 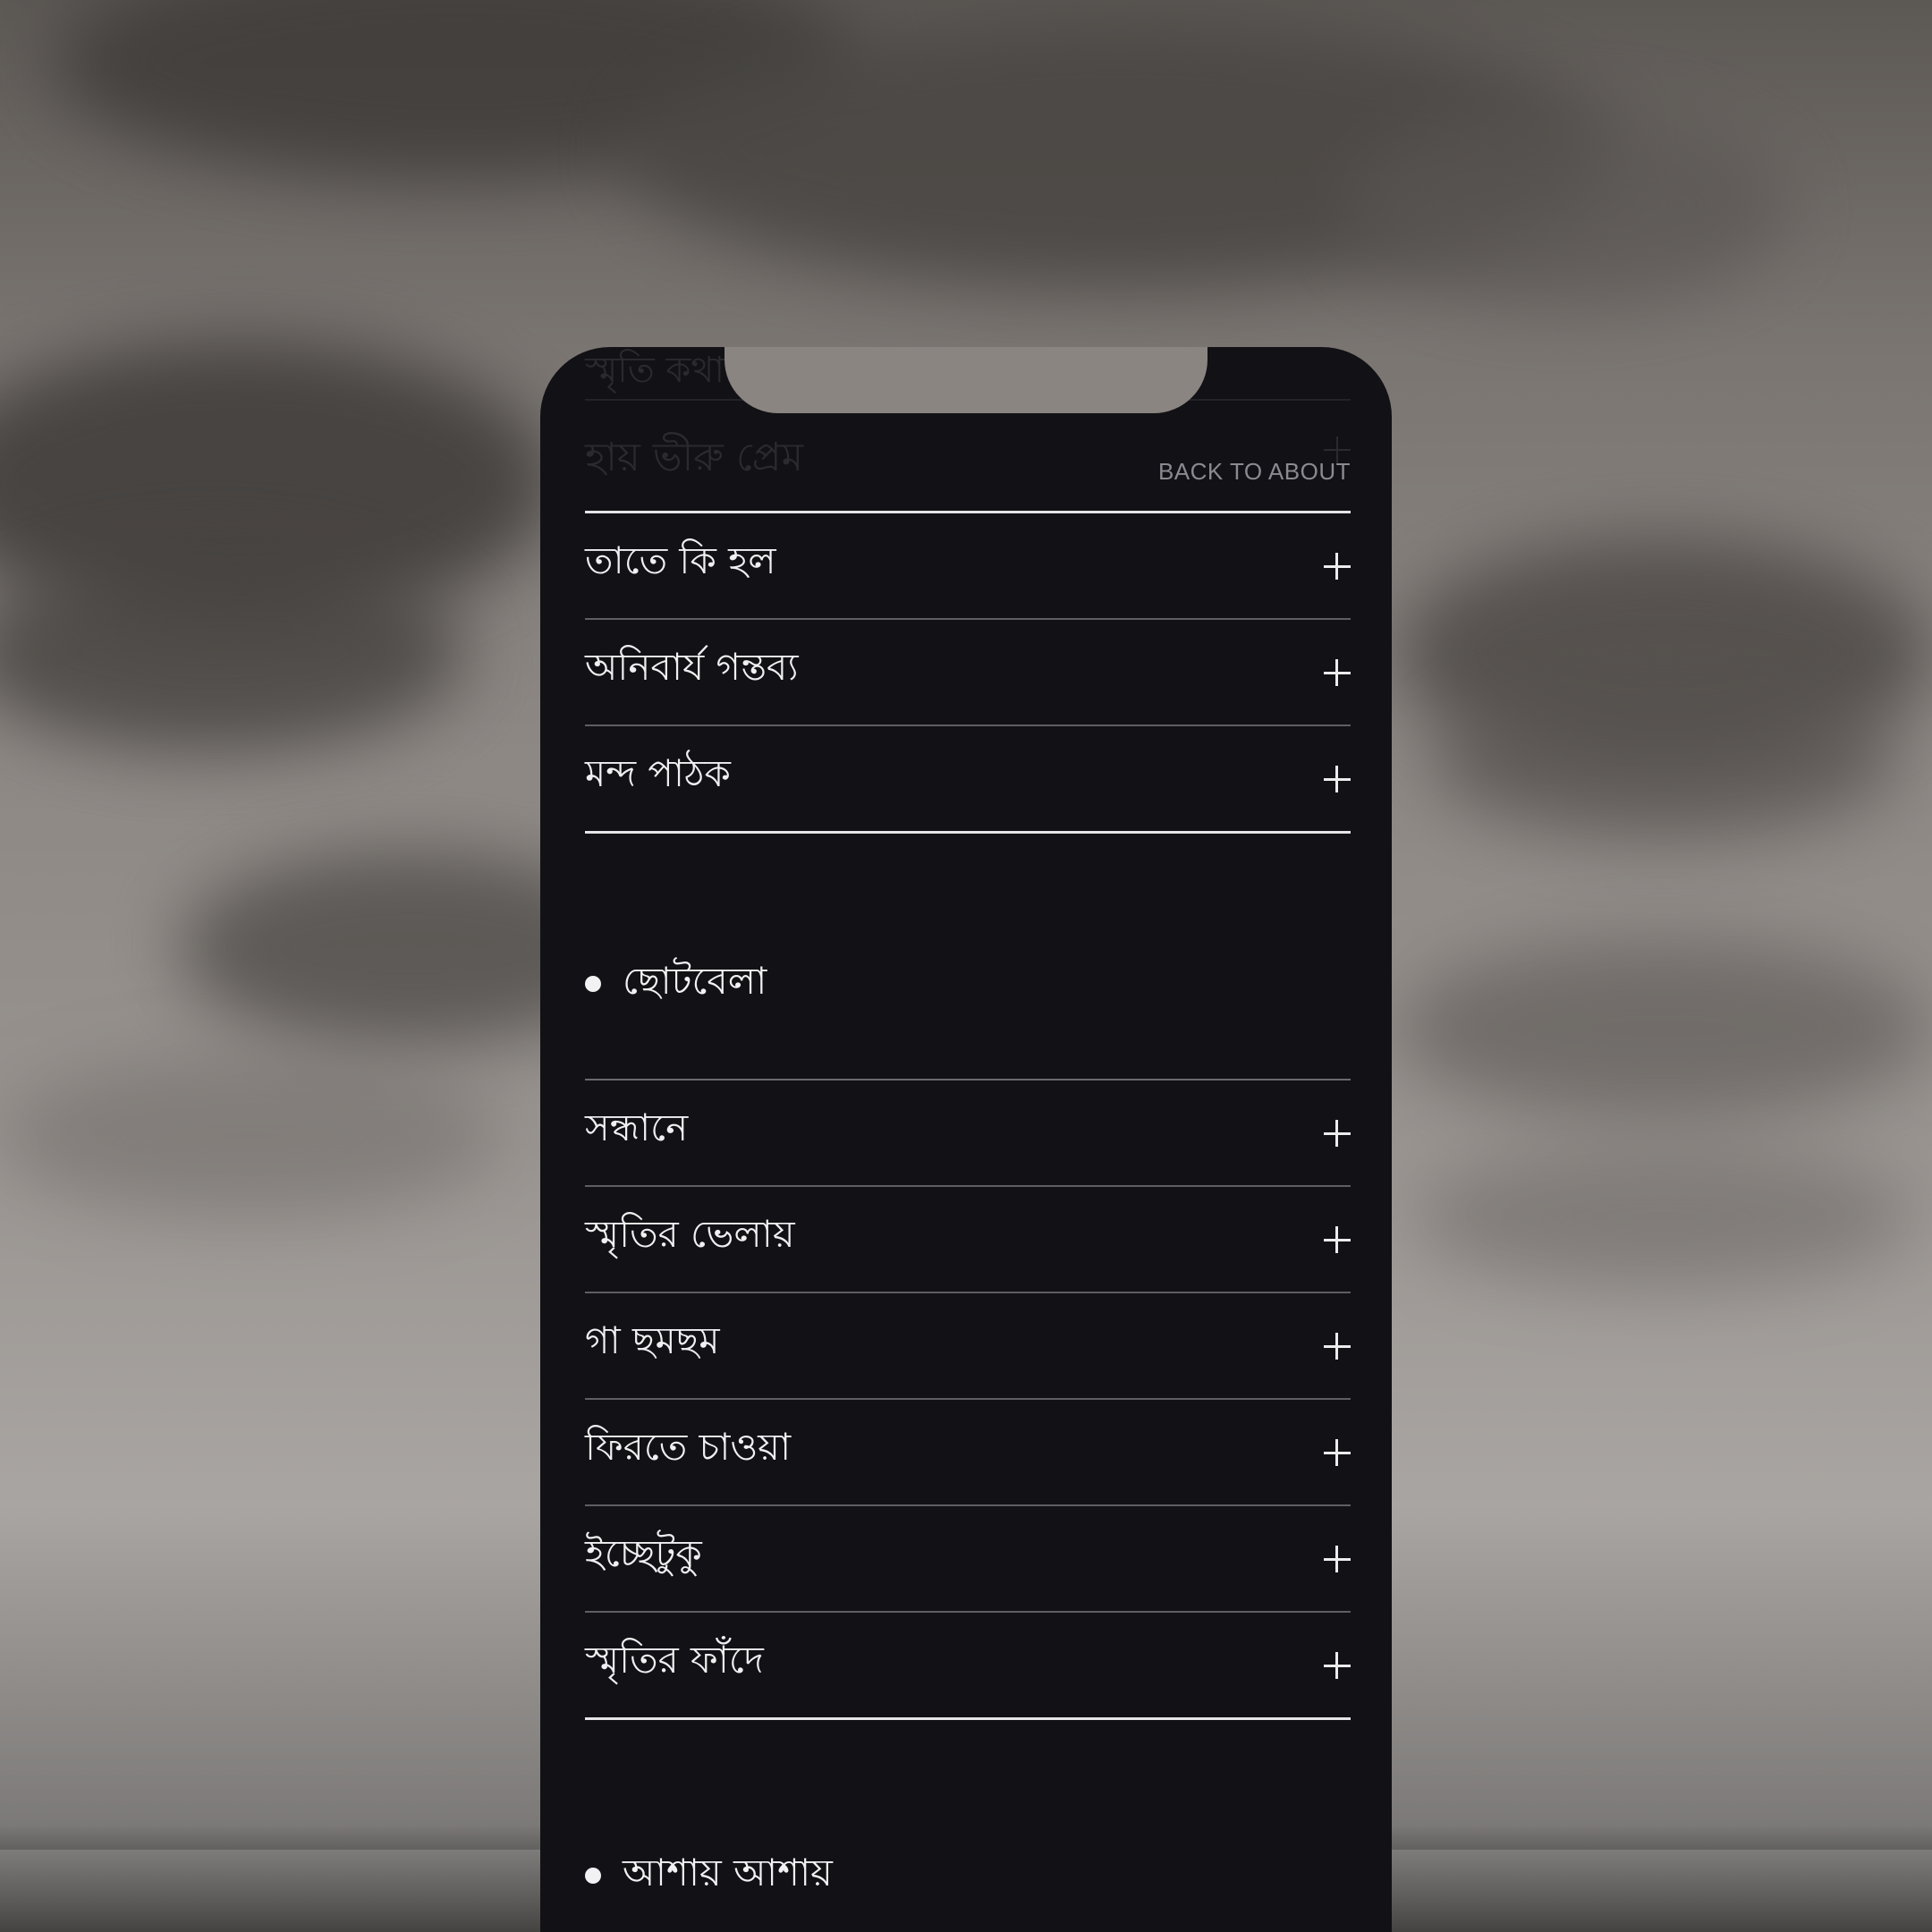 I want to click on list-item-label: স্মৃতির ভেলায়, so click(x=690, y=1233).